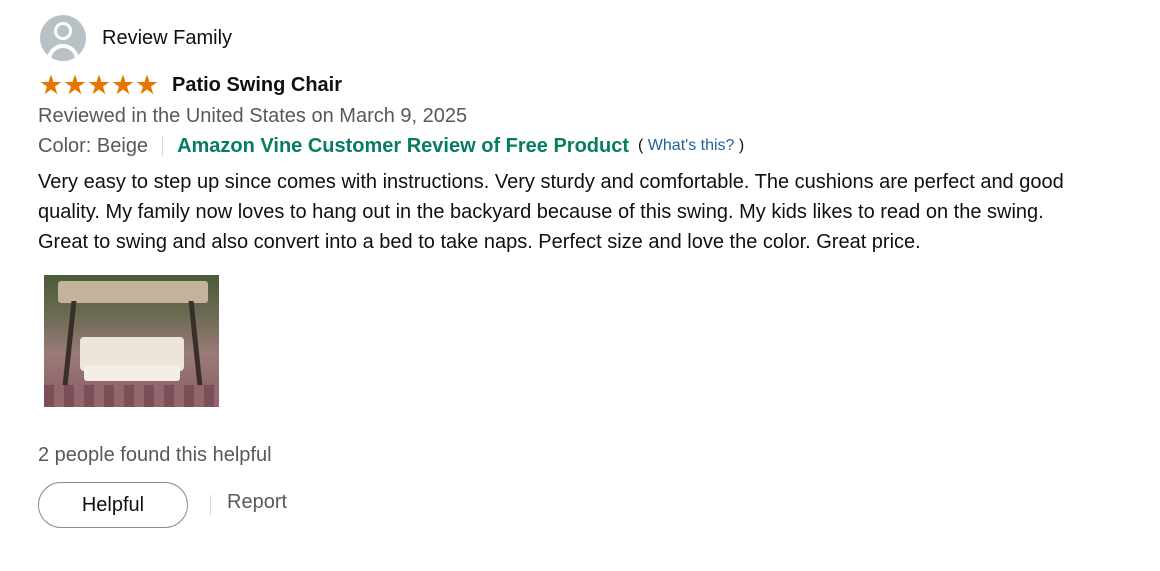 This screenshot has height=571, width=1160. What do you see at coordinates (131, 341) in the screenshot?
I see `review-photo-thumbnail` at bounding box center [131, 341].